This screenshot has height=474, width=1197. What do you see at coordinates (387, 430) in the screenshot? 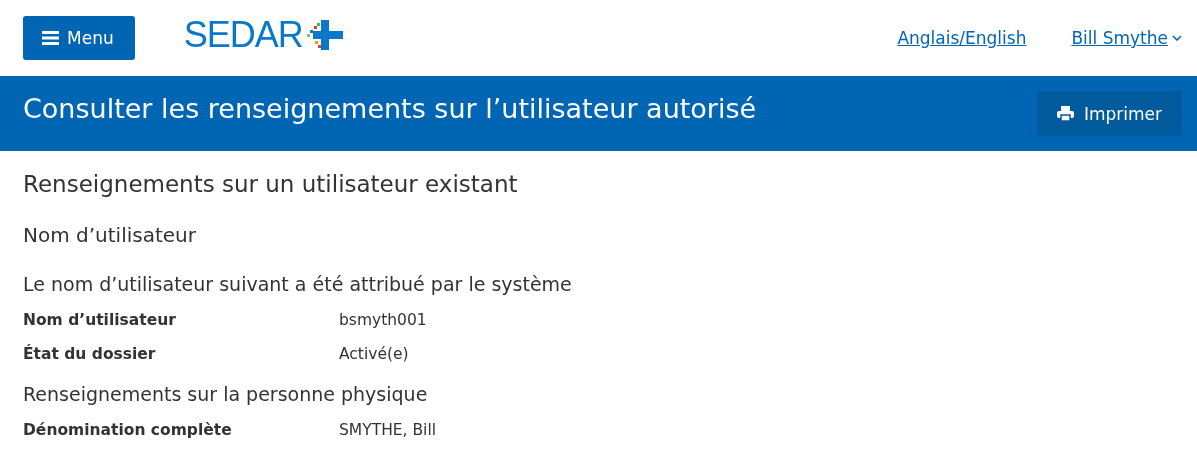
I see `field-value: SMYTHE, Bill` at bounding box center [387, 430].